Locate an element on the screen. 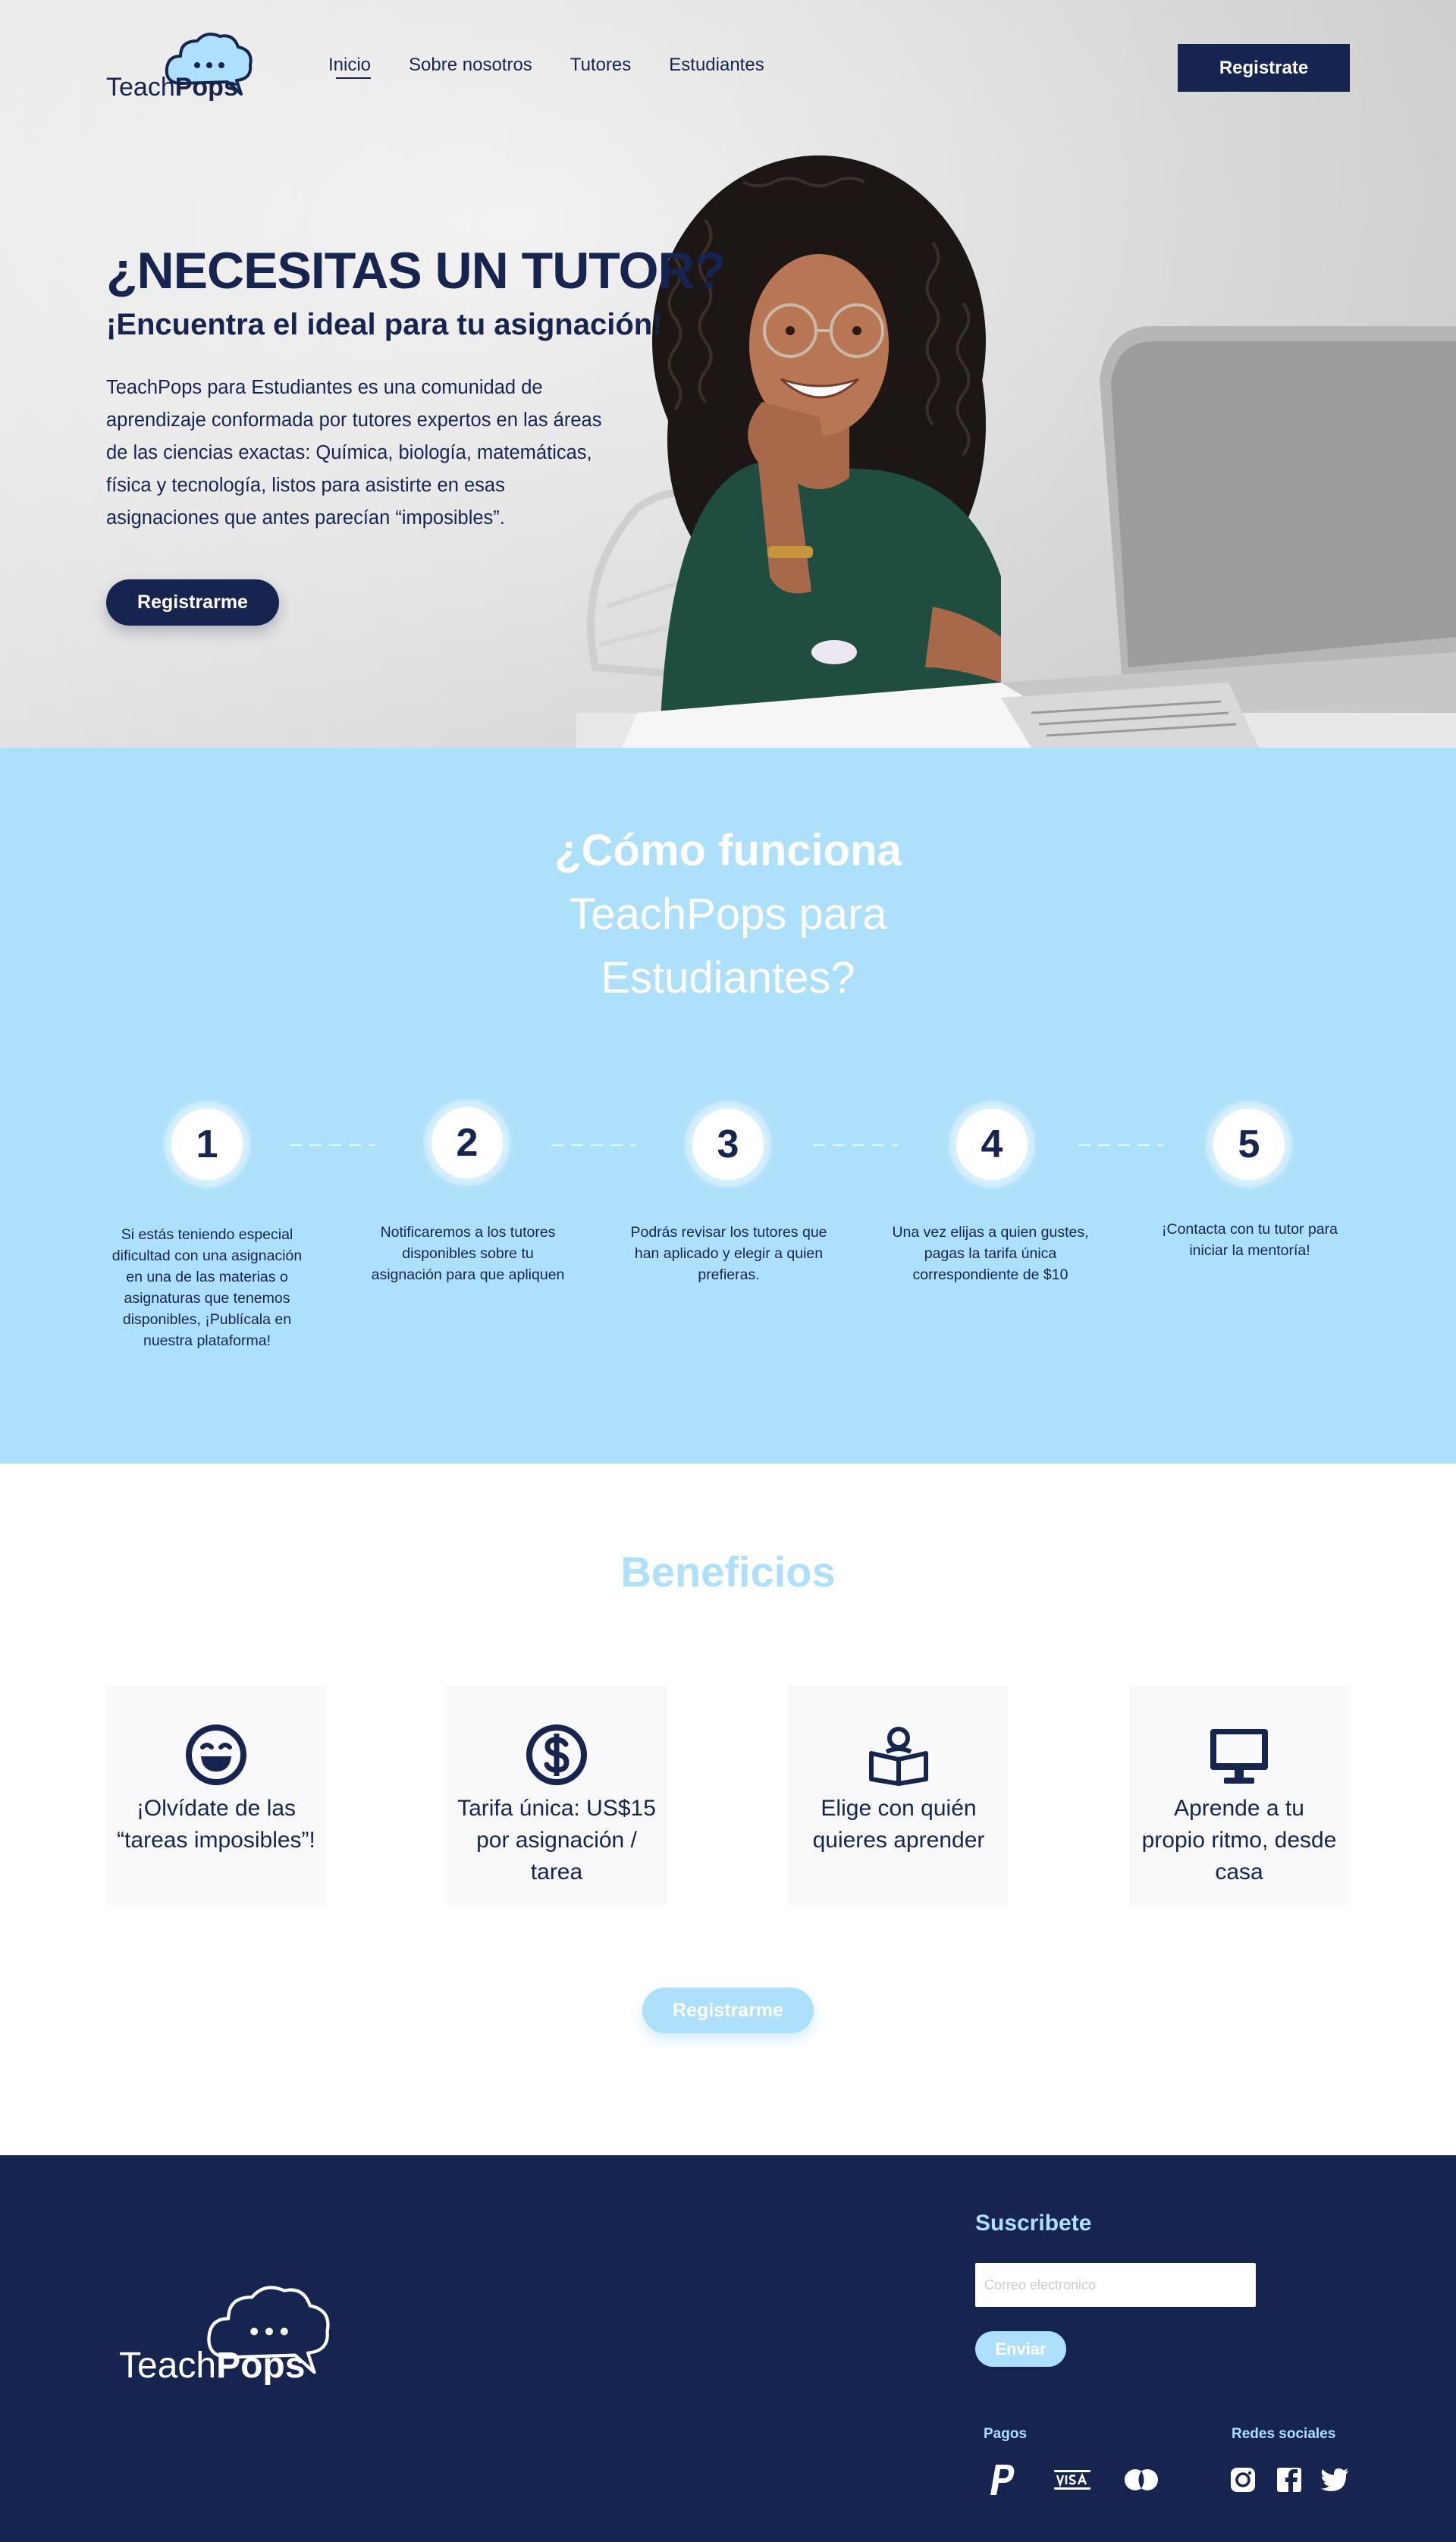 Image resolution: width=1456 pixels, height=2542 pixels. benefits-title: Beneficios is located at coordinates (728, 1572).